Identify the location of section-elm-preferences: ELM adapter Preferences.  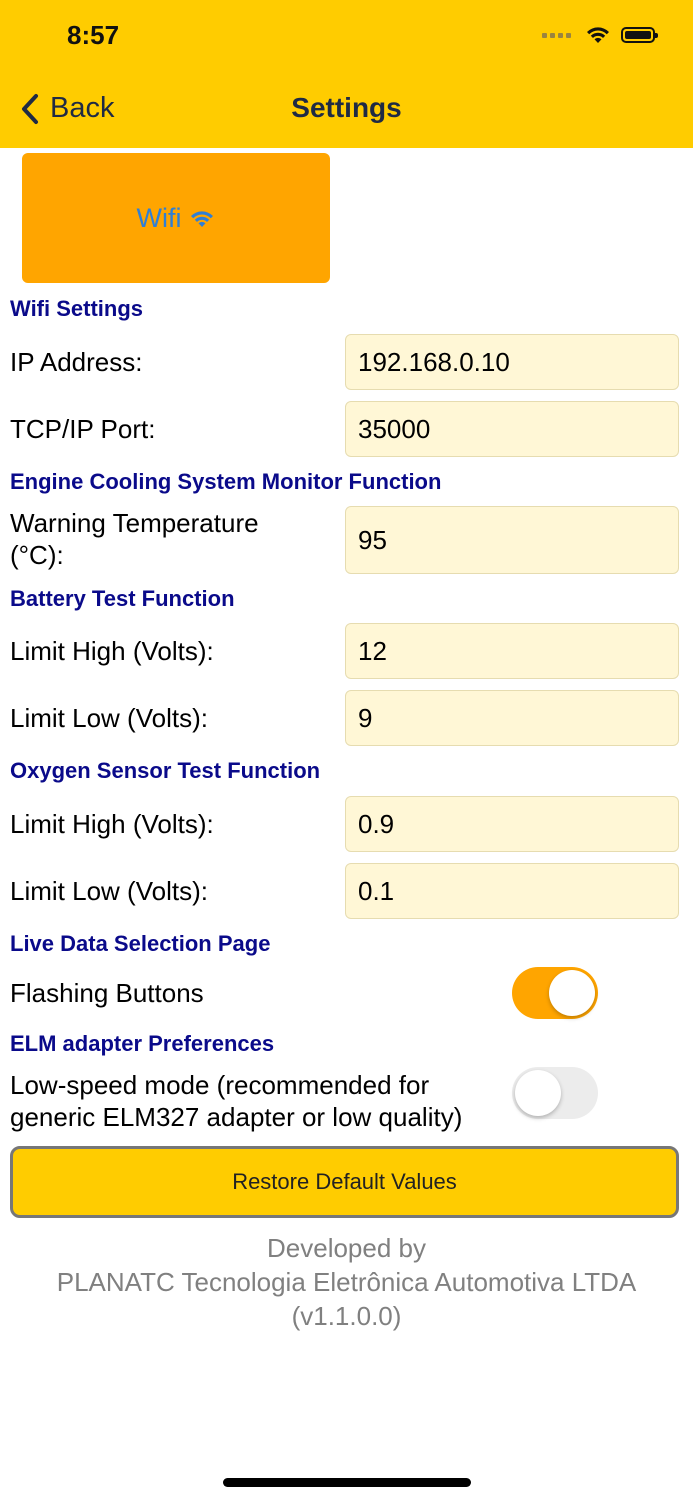
(142, 1043).